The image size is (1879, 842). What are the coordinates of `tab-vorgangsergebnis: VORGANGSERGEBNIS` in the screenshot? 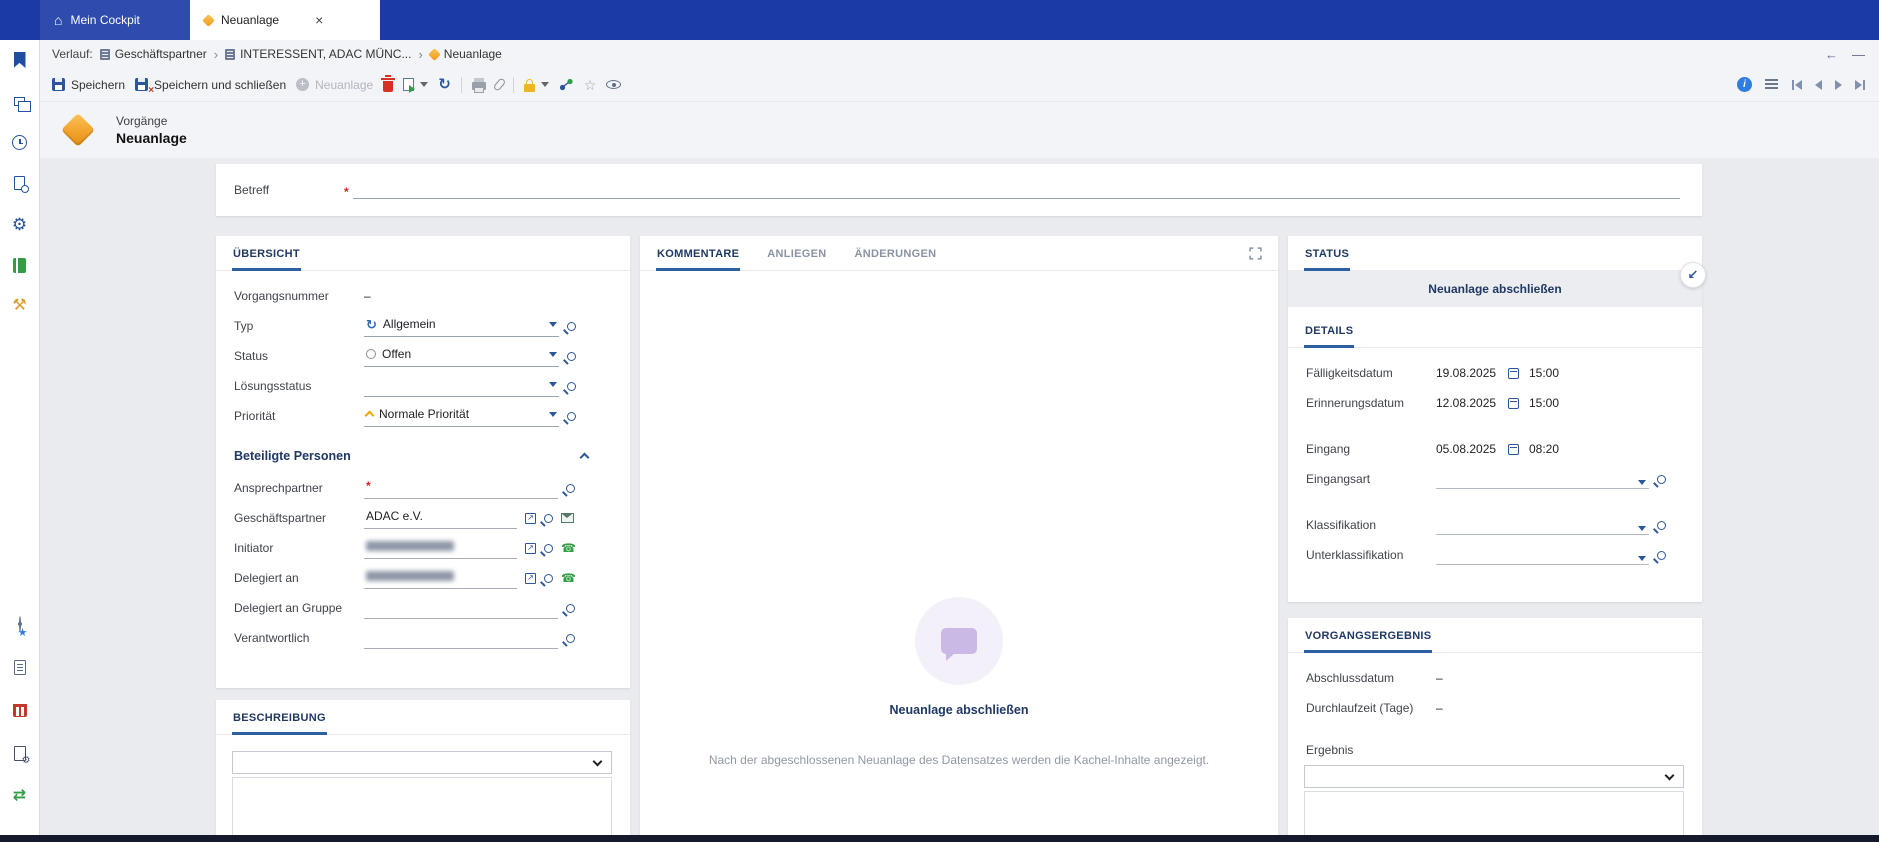 It's located at (1368, 635).